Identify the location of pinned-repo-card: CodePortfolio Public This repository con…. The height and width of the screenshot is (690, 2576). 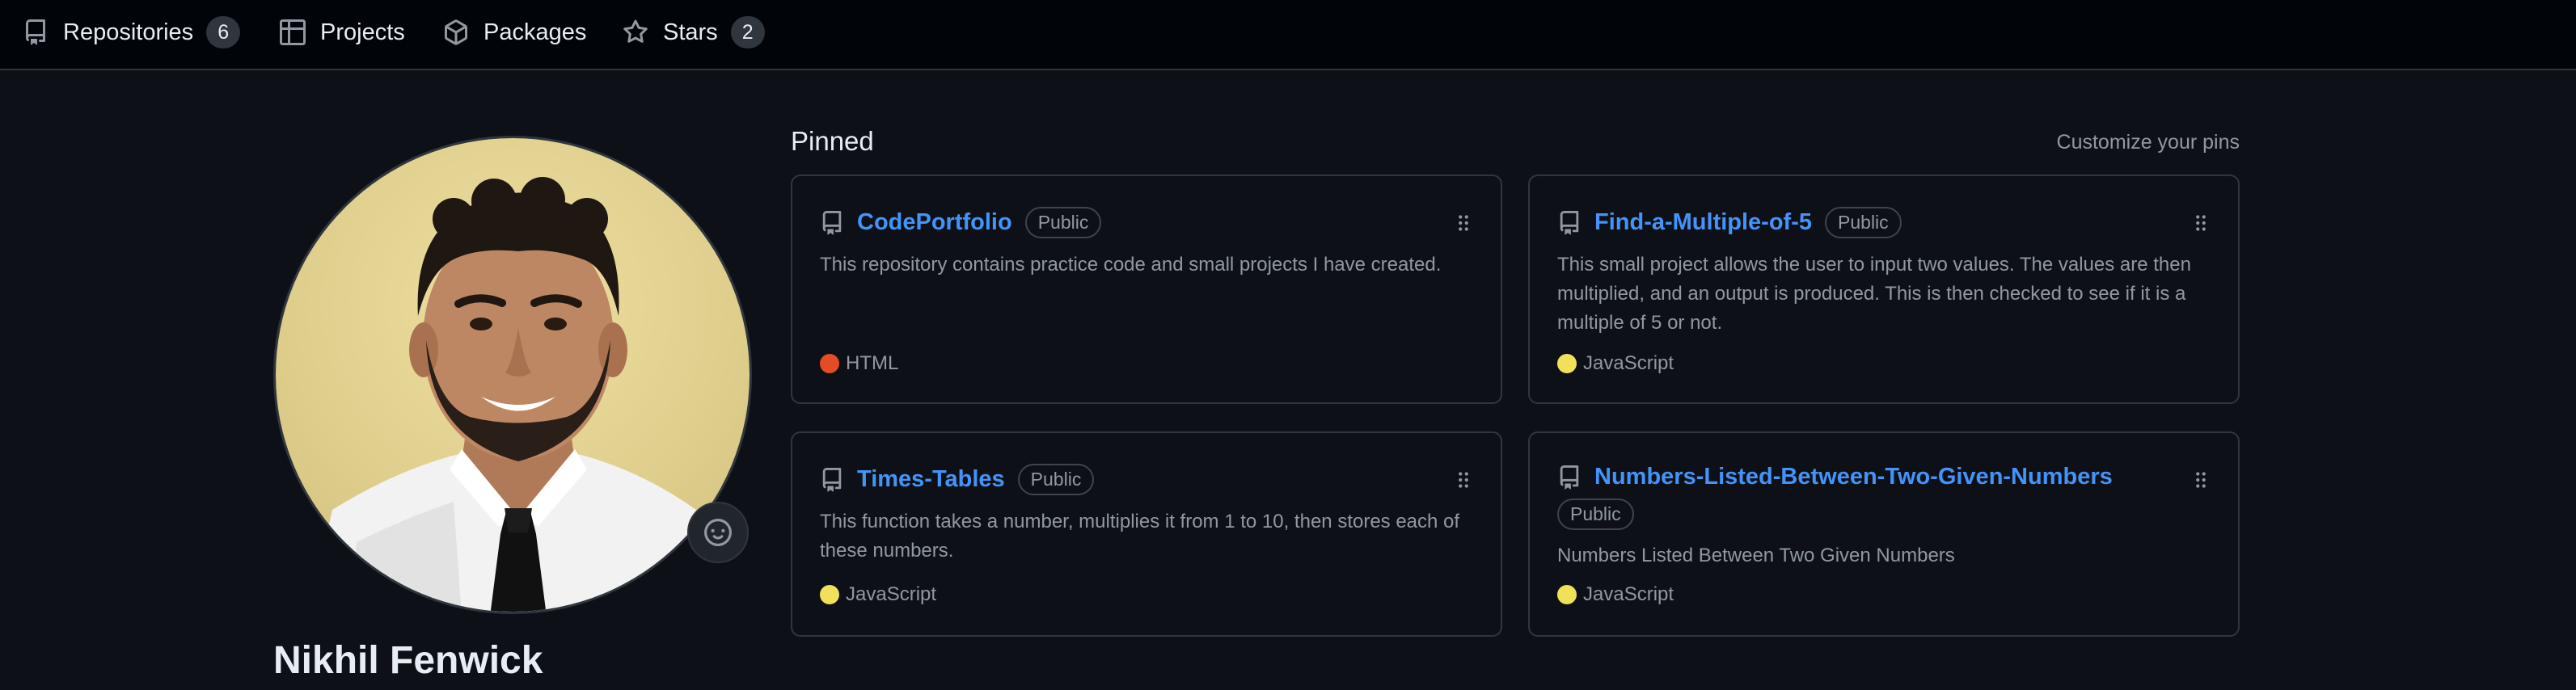
(1146, 289).